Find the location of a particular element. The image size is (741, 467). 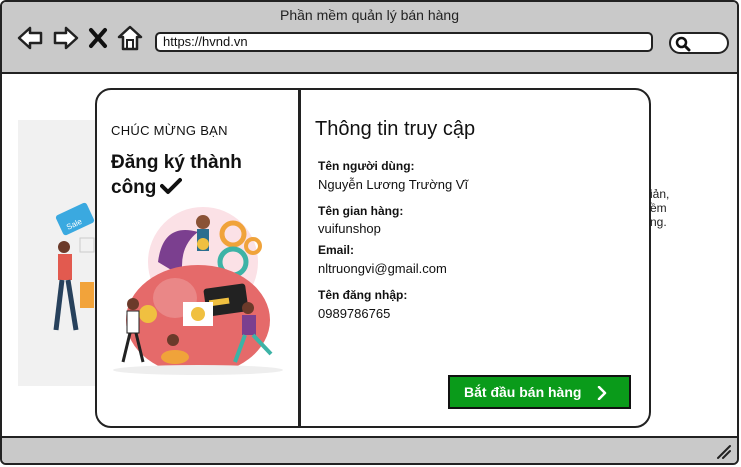

start-selling-button: Bắt đầu bán hàng is located at coordinates (539, 392).